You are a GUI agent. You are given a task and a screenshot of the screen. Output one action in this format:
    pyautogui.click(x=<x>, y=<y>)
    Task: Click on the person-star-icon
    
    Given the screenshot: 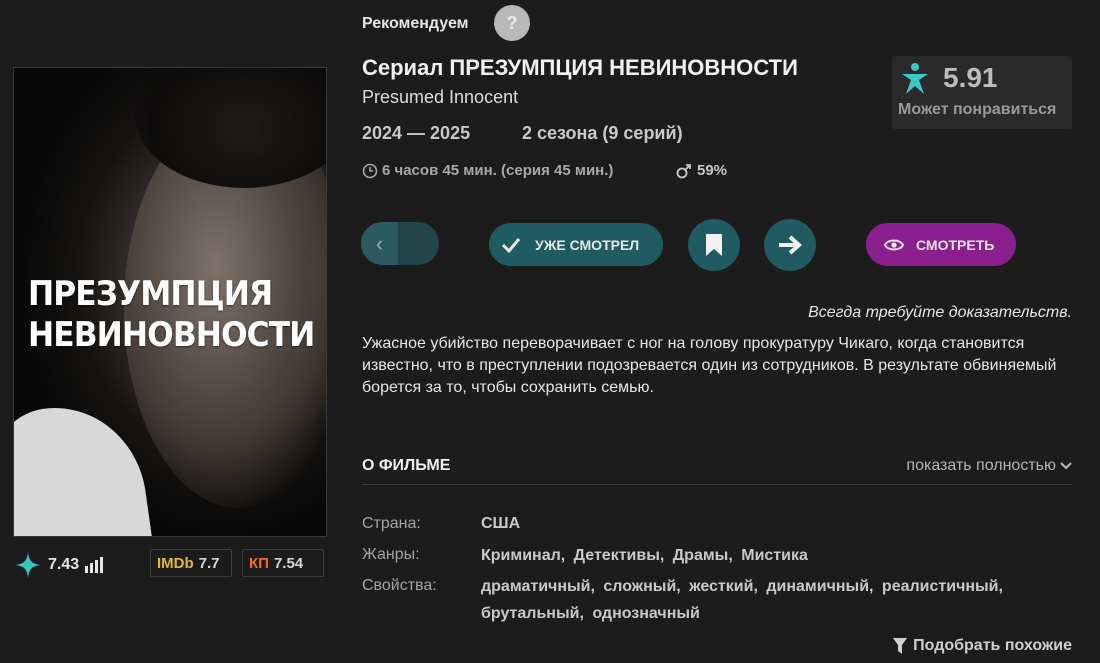 What is the action you would take?
    pyautogui.click(x=915, y=78)
    